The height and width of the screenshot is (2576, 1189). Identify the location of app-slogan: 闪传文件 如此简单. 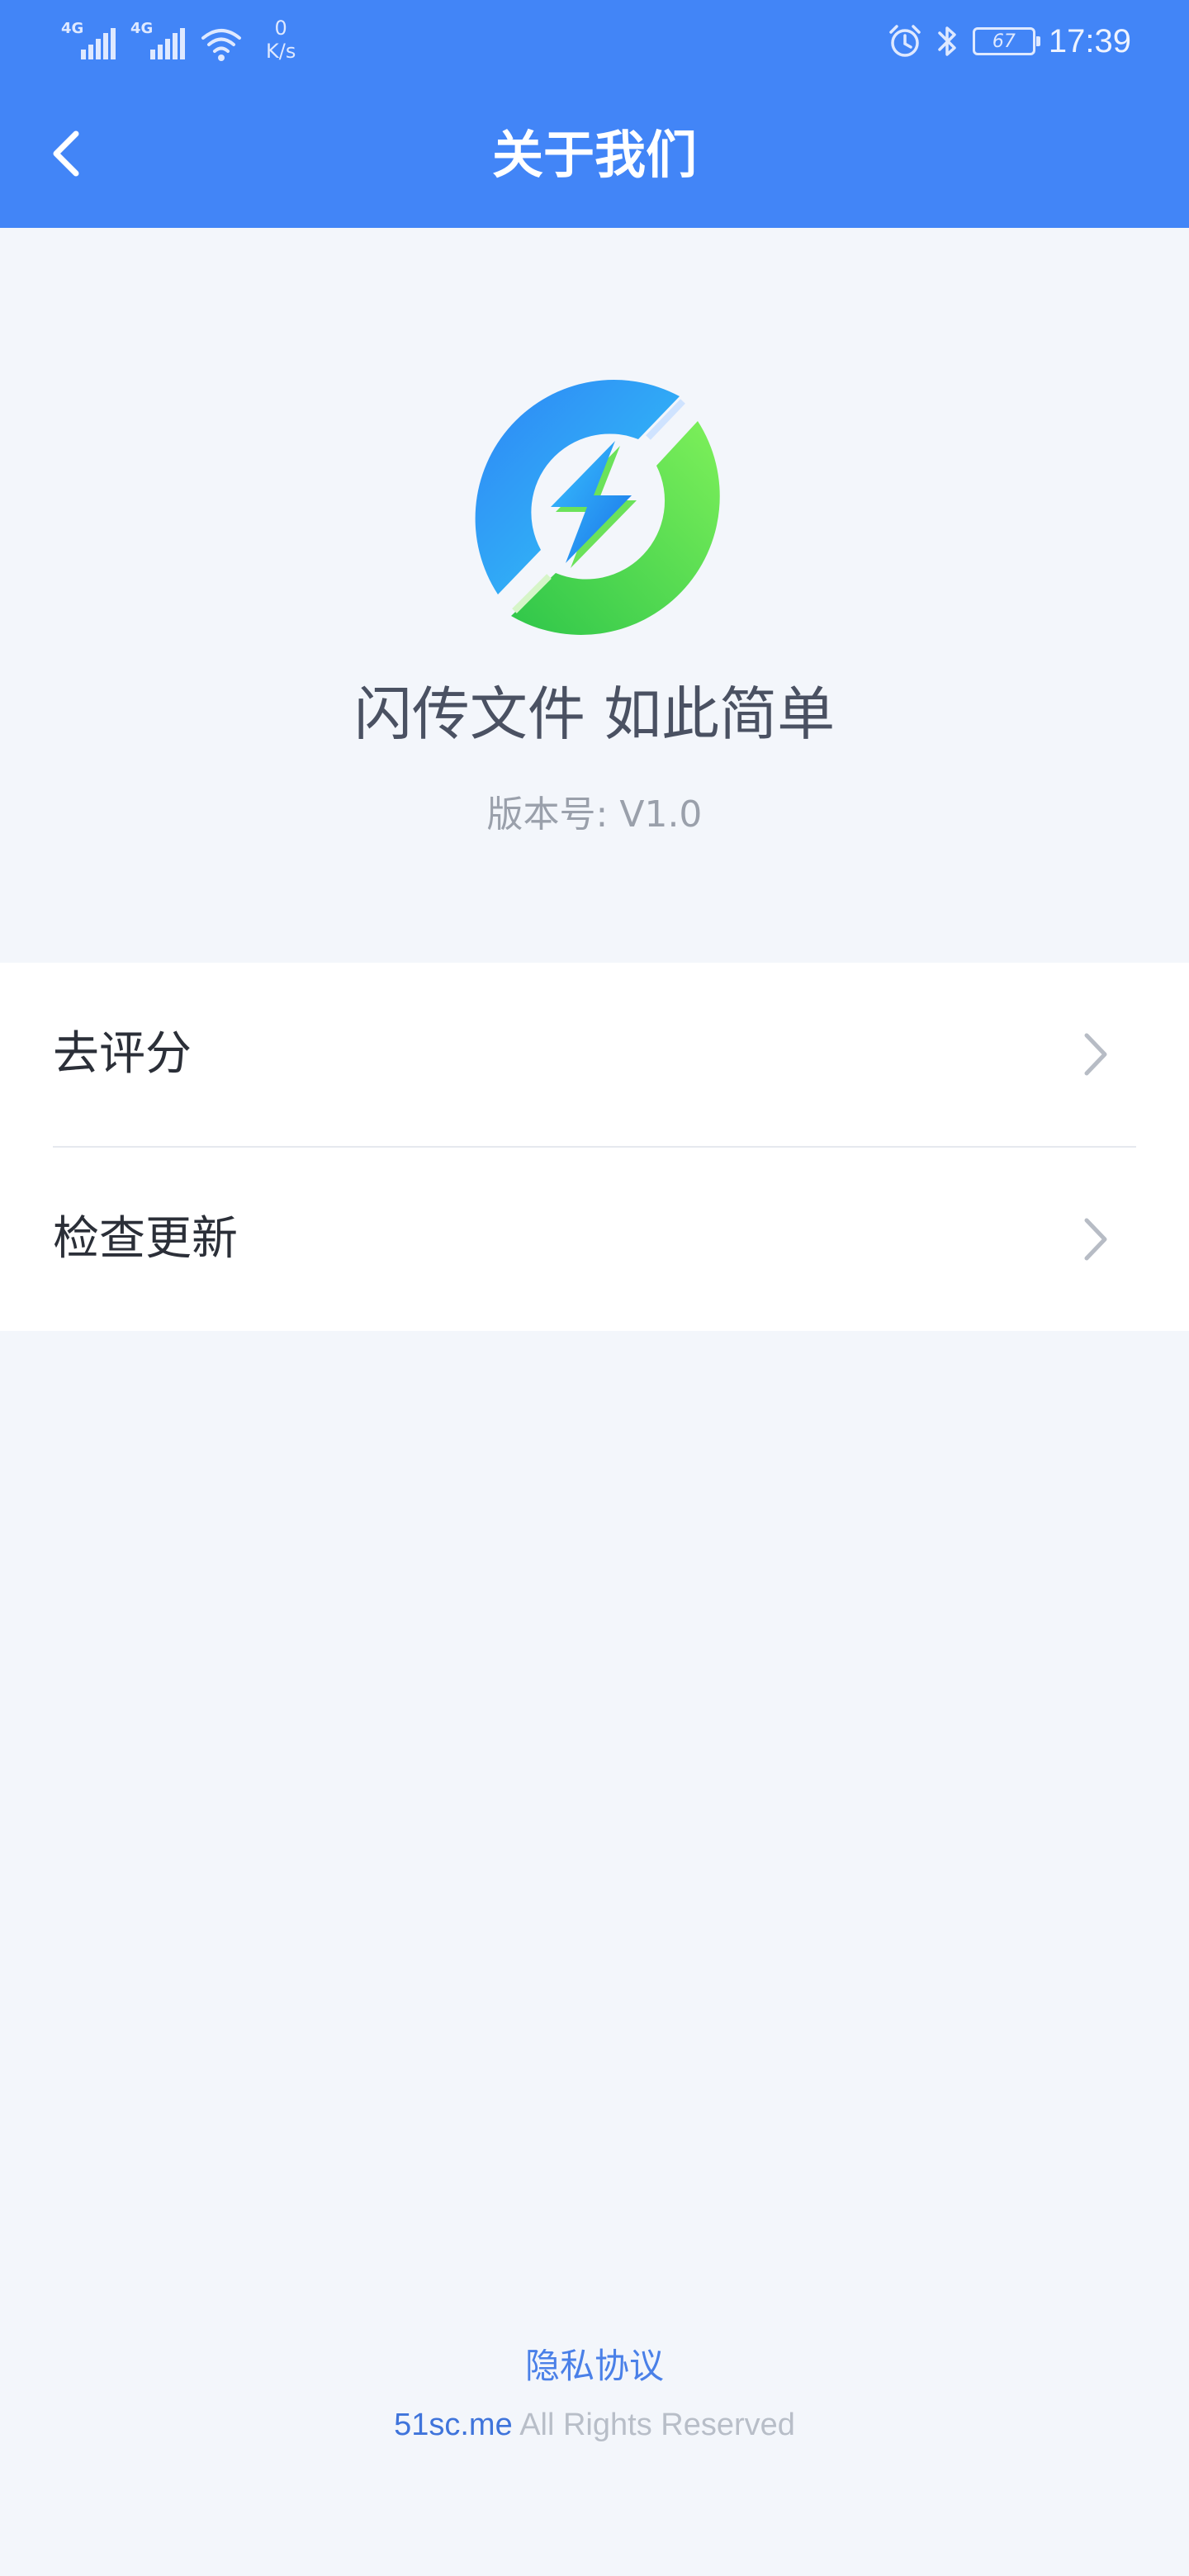
(594, 714).